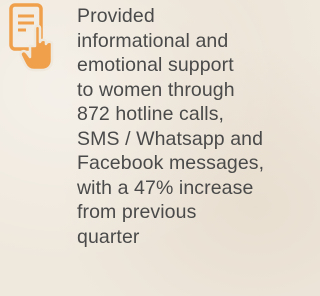 The image size is (320, 296). I want to click on stat-line: with a 47% increase, so click(165, 187).